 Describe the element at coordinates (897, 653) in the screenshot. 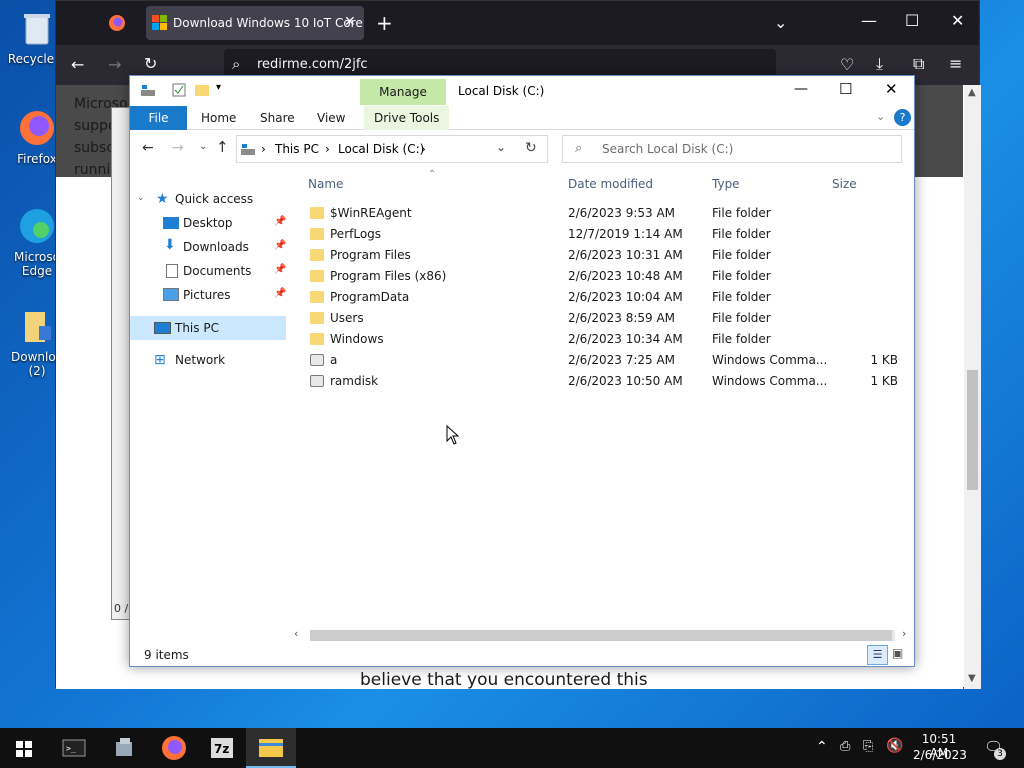

I see `large-icons-view-icon: ▣` at that location.